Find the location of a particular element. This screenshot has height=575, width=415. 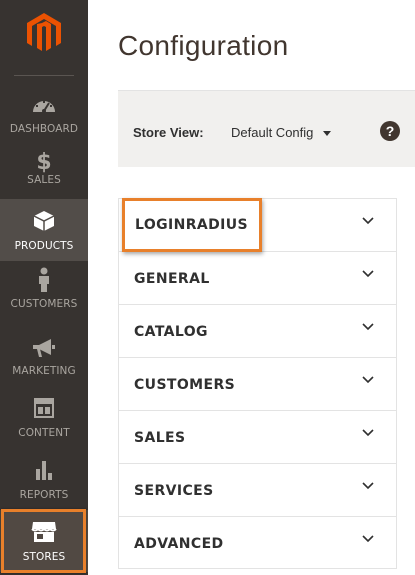

section-title: ADVANCED is located at coordinates (179, 544).